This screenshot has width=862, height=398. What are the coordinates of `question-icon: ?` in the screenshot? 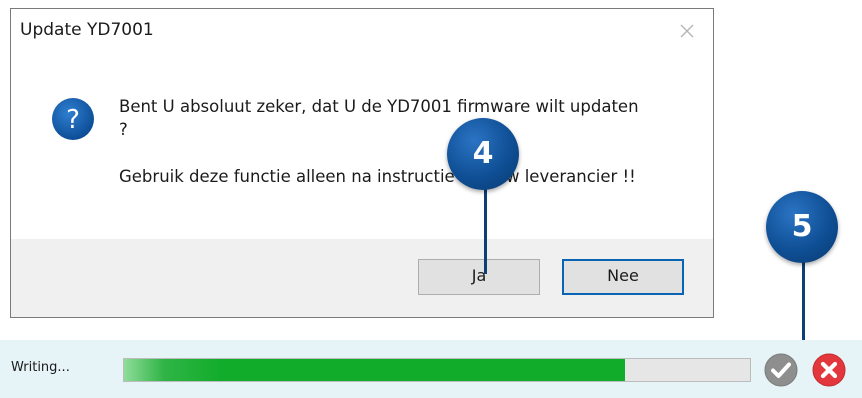 It's located at (73, 119).